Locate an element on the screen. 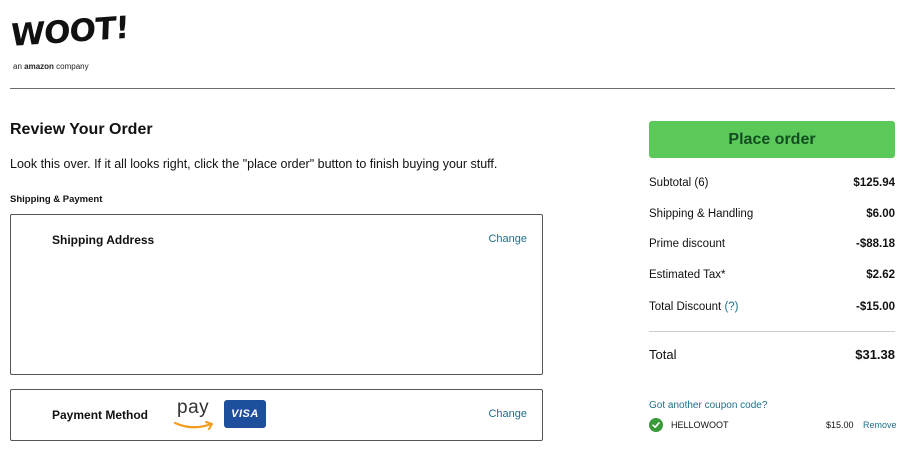 Image resolution: width=912 pixels, height=456 pixels. summary-row-estimated-tax: Estimated Tax* $2.62 is located at coordinates (772, 275).